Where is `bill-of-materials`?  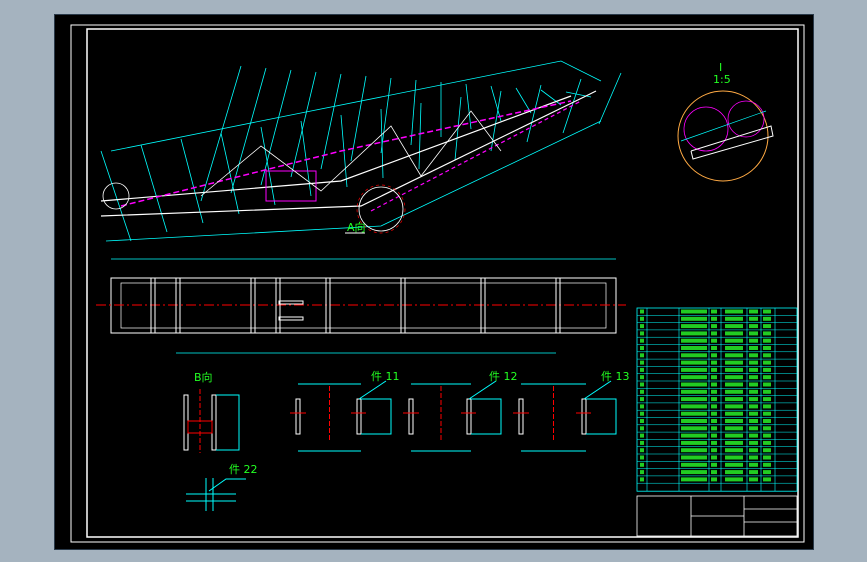
bill-of-materials is located at coordinates (717, 399).